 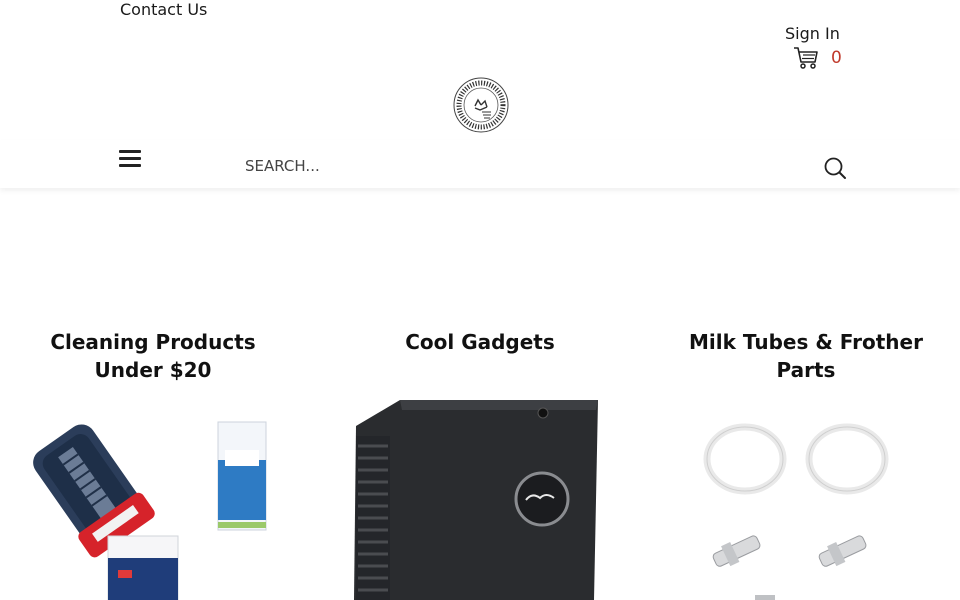 I want to click on milk-tubes-image, so click(x=800, y=505).